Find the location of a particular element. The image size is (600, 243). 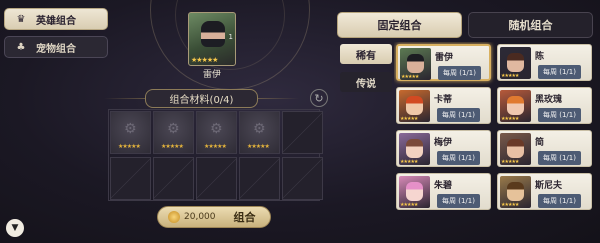

crown-icon: ♛ is located at coordinates (21, 19).